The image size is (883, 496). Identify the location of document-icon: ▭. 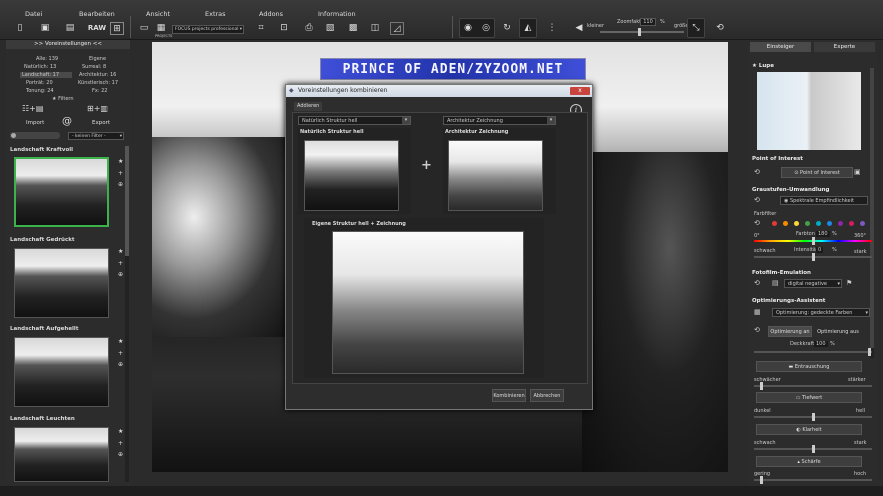
(144, 28).